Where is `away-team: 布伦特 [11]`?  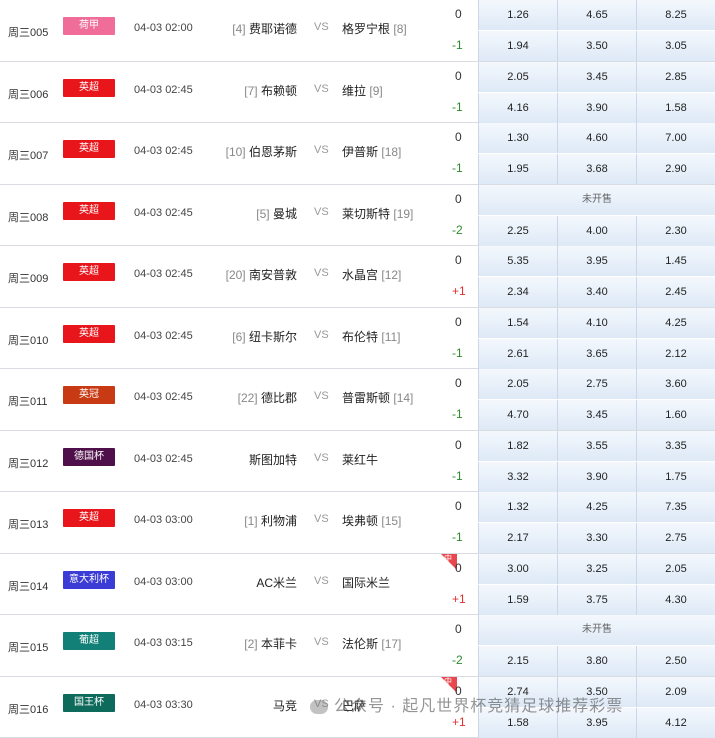 away-team: 布伦特 [11] is located at coordinates (371, 336).